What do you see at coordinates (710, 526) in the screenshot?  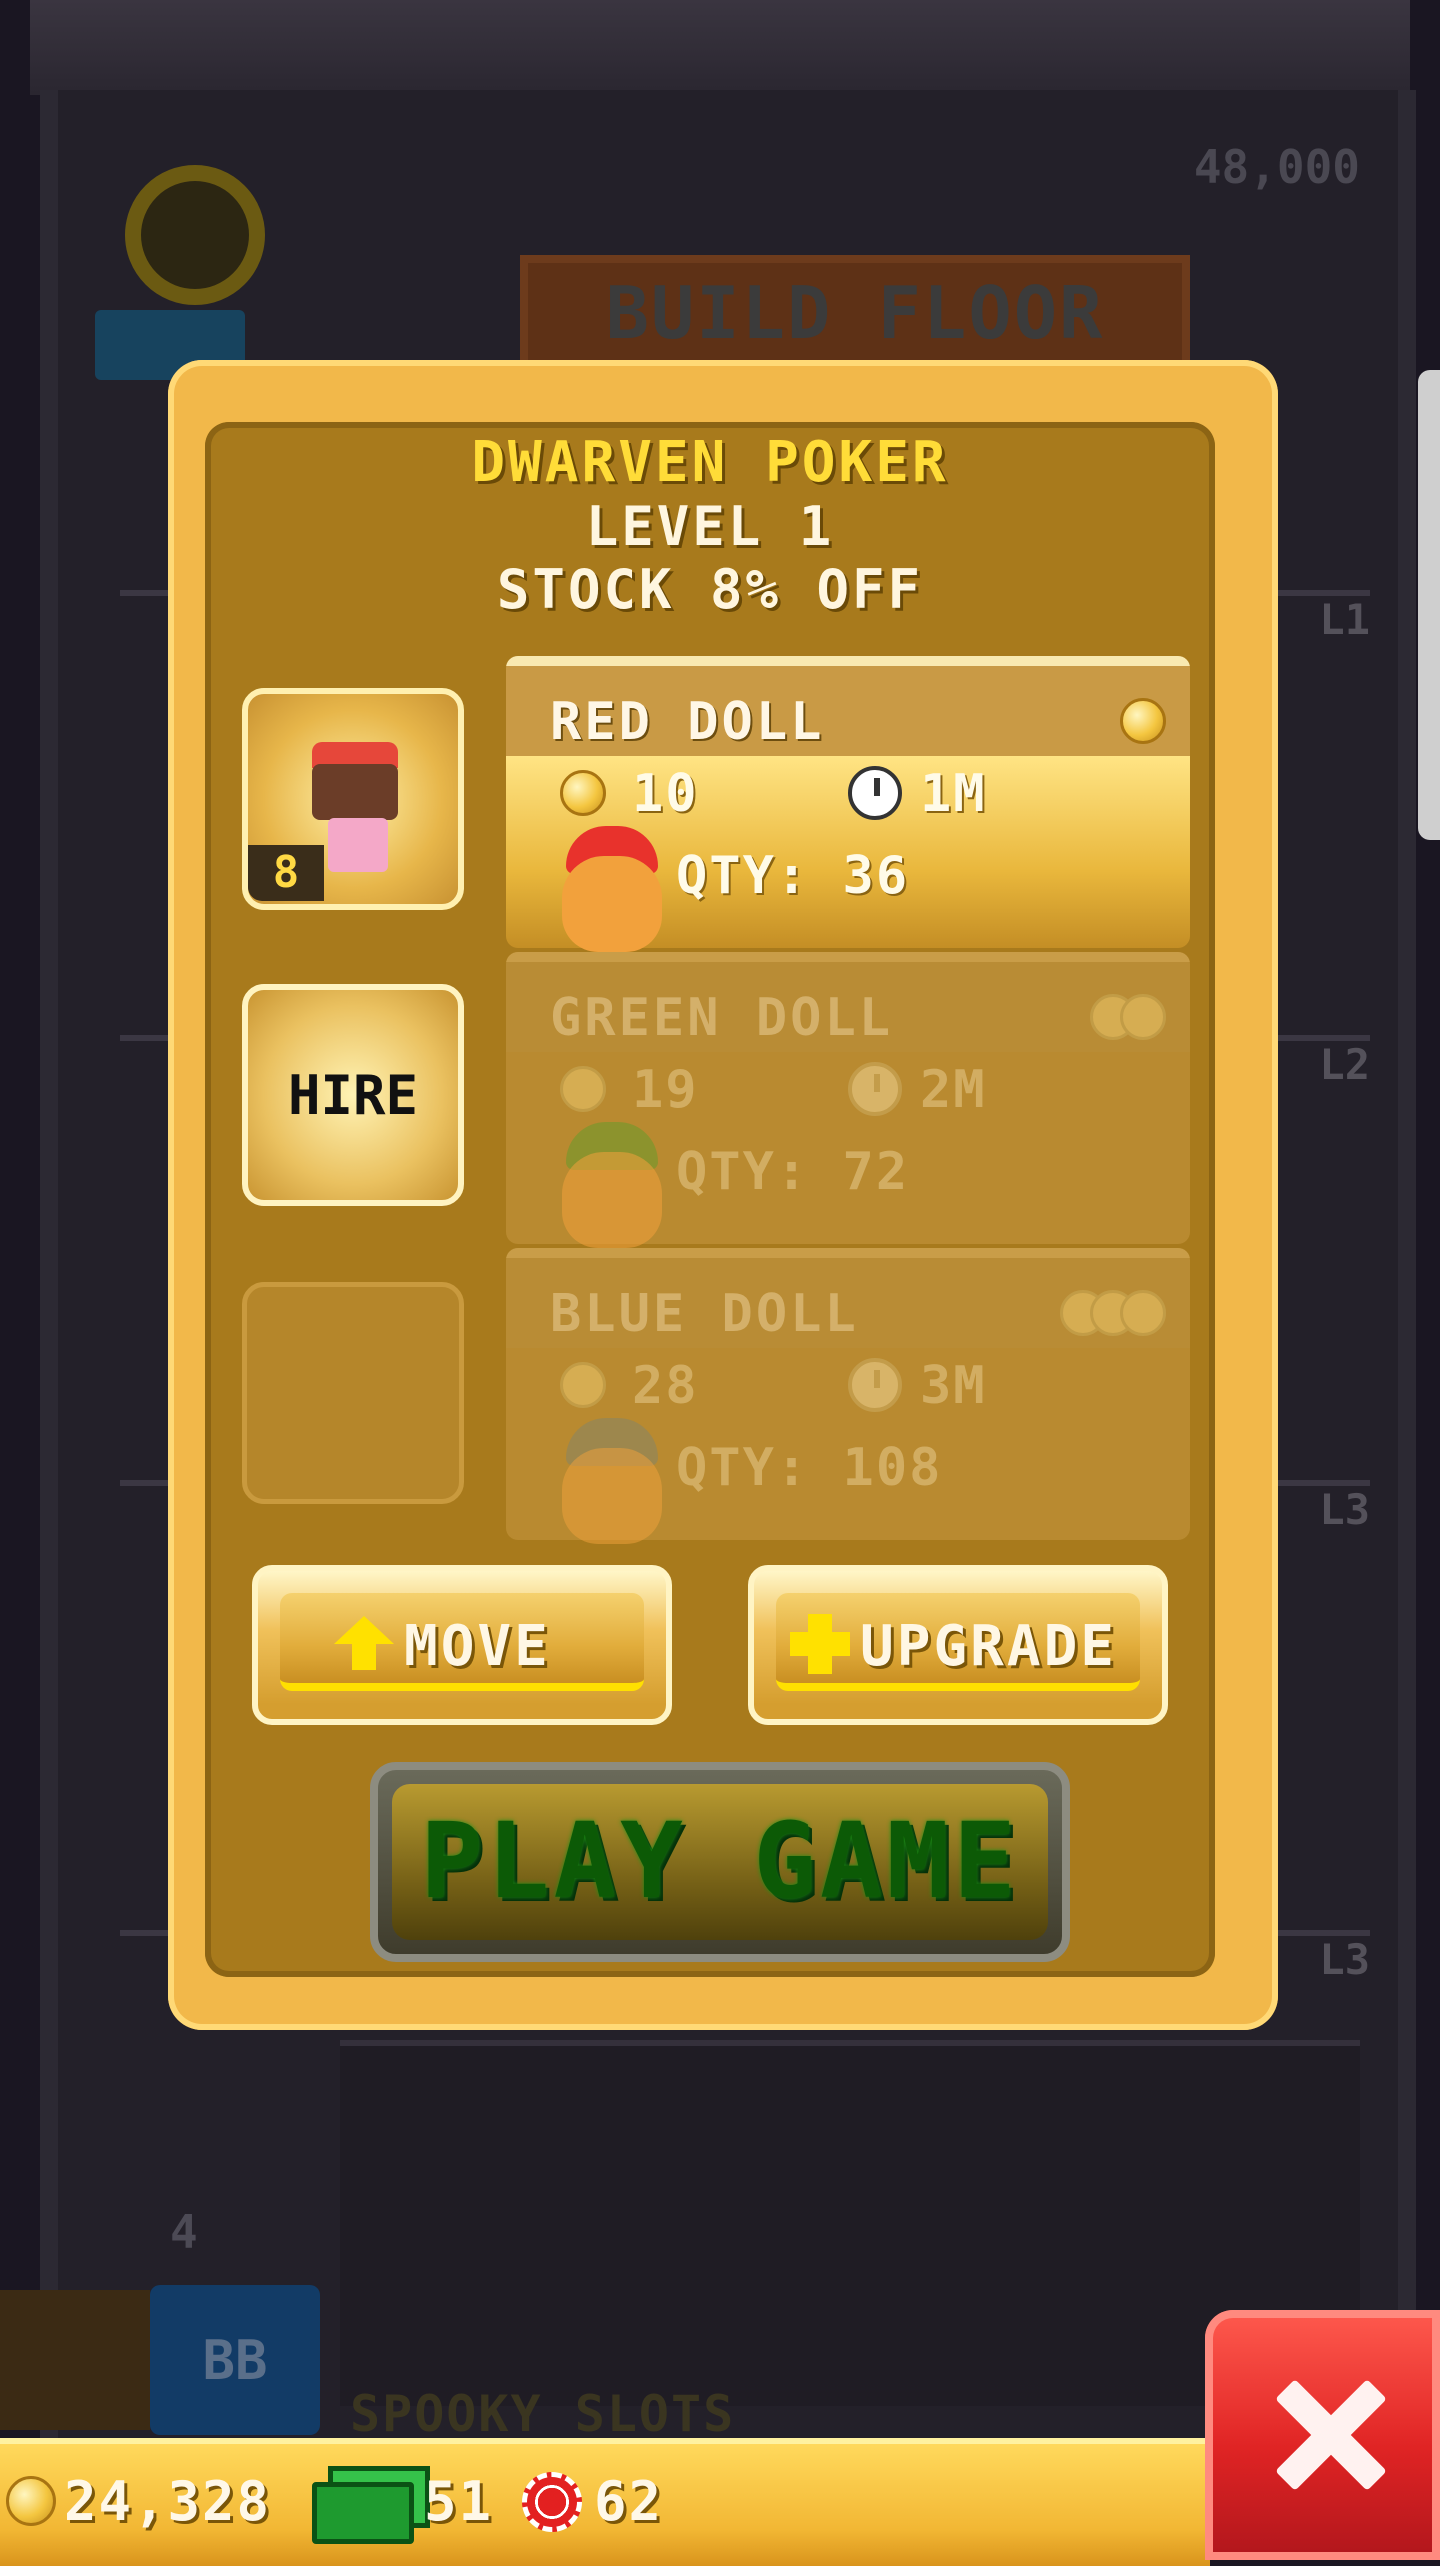 I see `floor-level: LEVEL 1` at bounding box center [710, 526].